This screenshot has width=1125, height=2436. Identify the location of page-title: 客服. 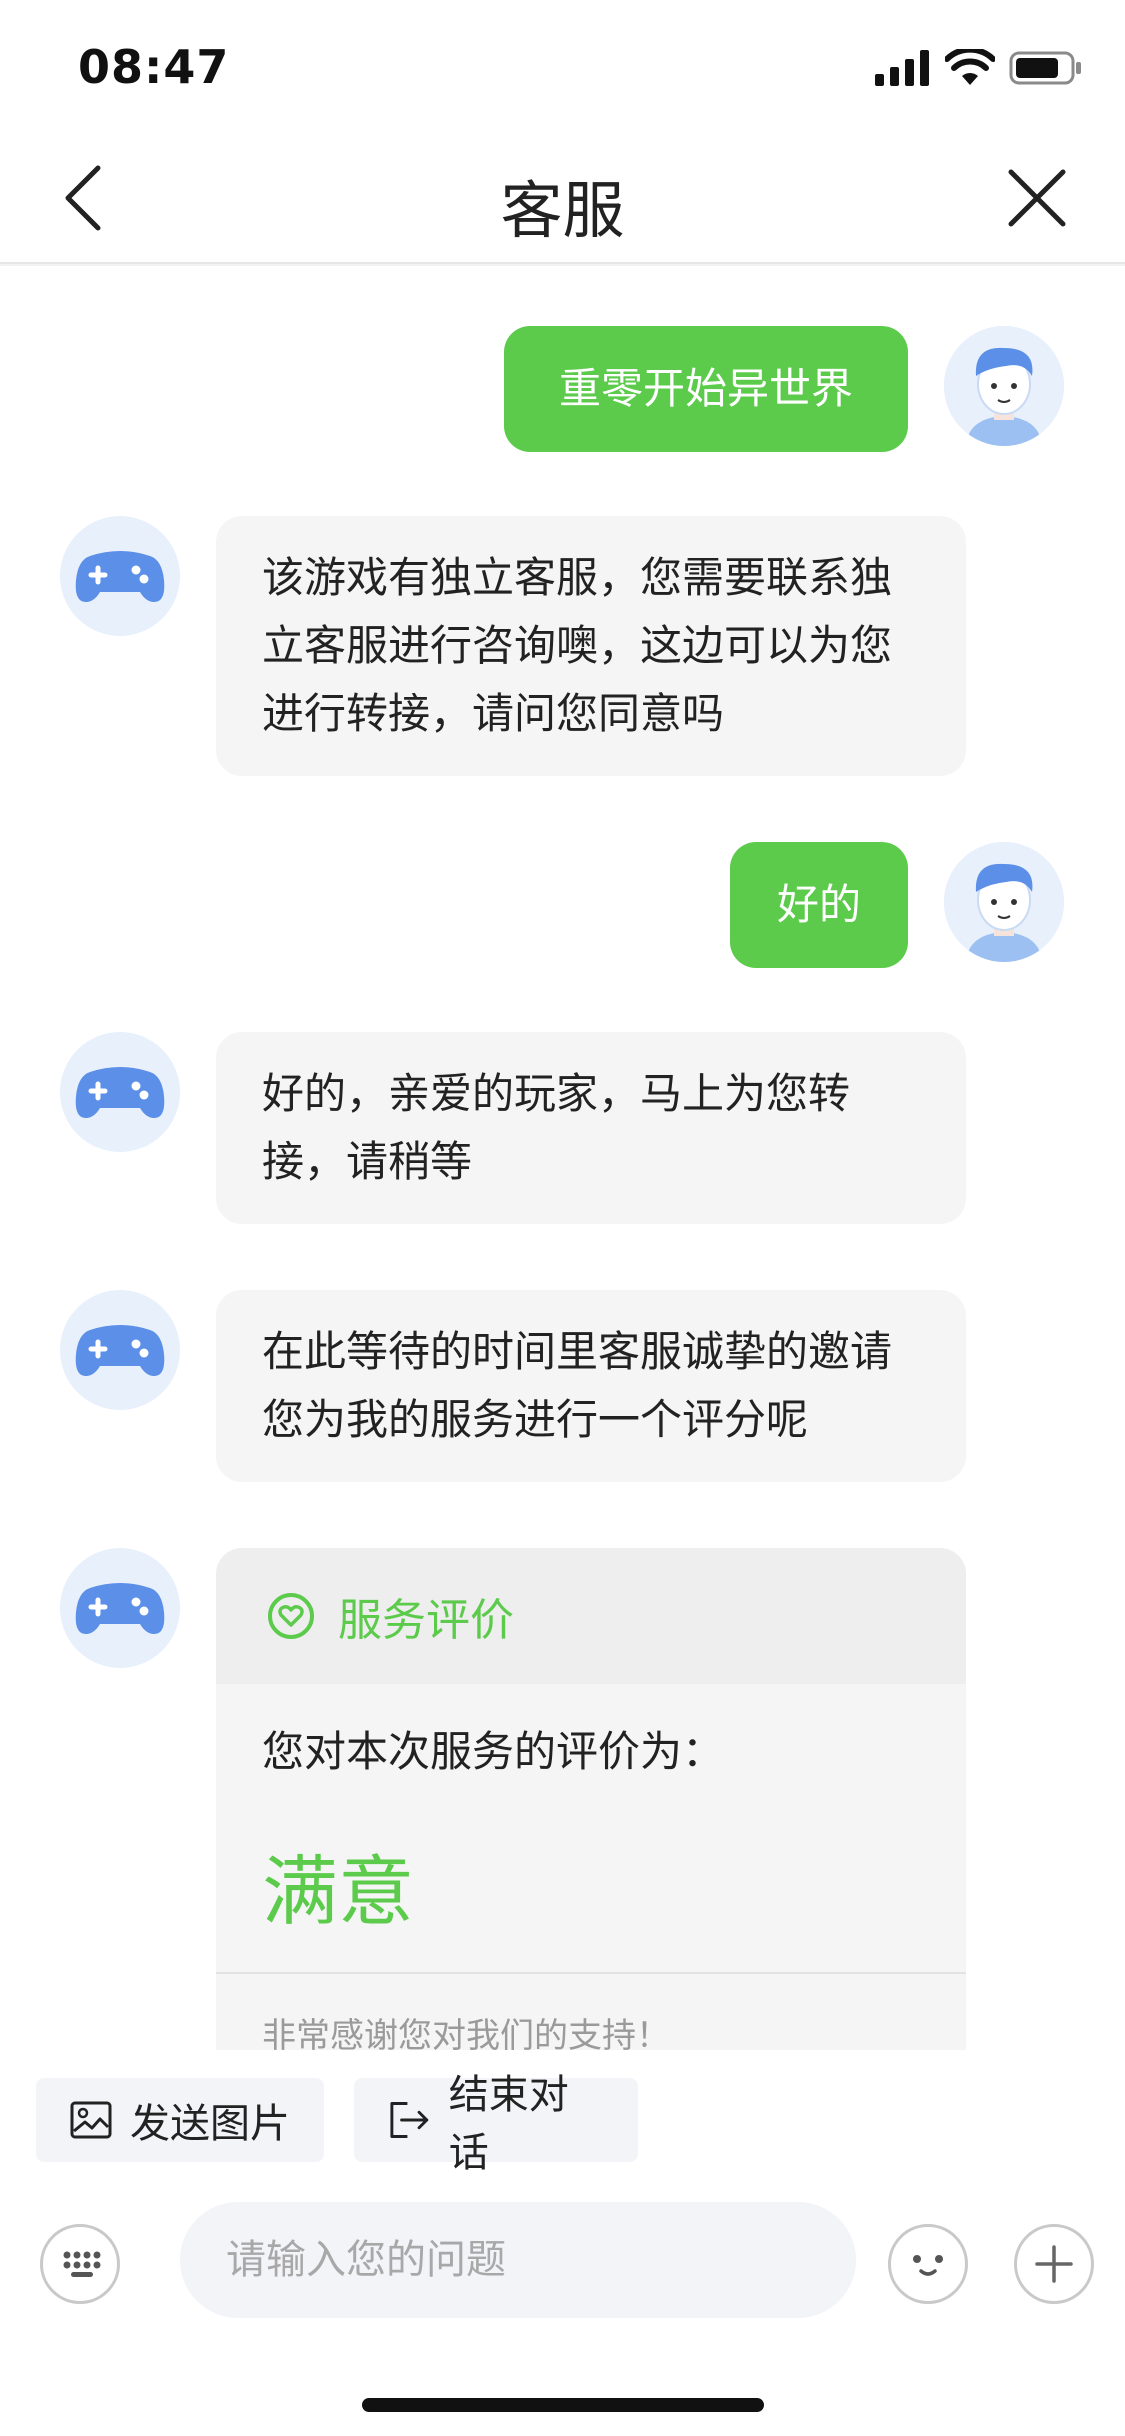
(562, 210).